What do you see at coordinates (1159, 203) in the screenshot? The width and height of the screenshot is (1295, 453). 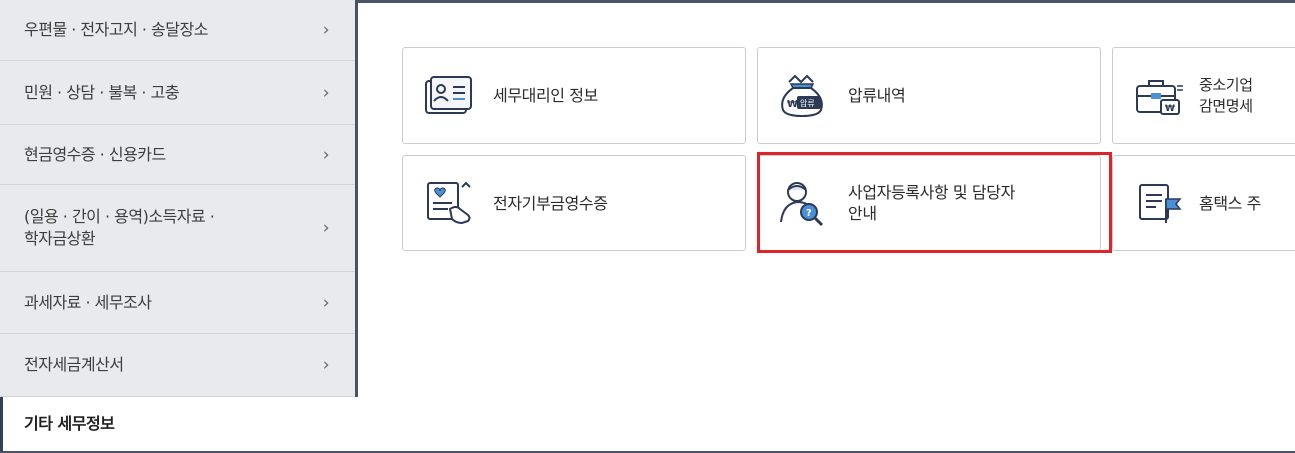 I see `document-flag-icon` at bounding box center [1159, 203].